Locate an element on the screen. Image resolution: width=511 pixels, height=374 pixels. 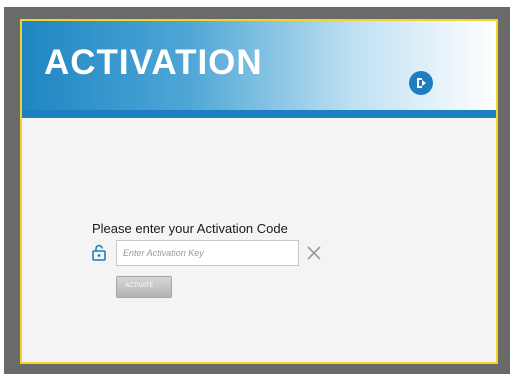
exit-icon is located at coordinates (421, 83).